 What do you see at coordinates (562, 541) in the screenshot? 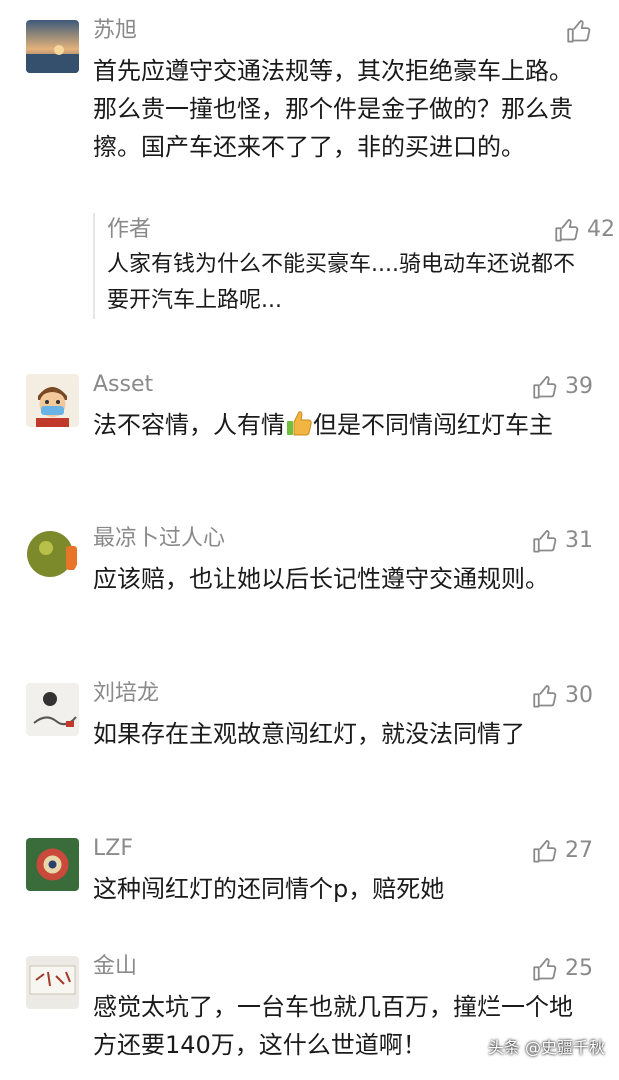
I see `like-button: 31` at bounding box center [562, 541].